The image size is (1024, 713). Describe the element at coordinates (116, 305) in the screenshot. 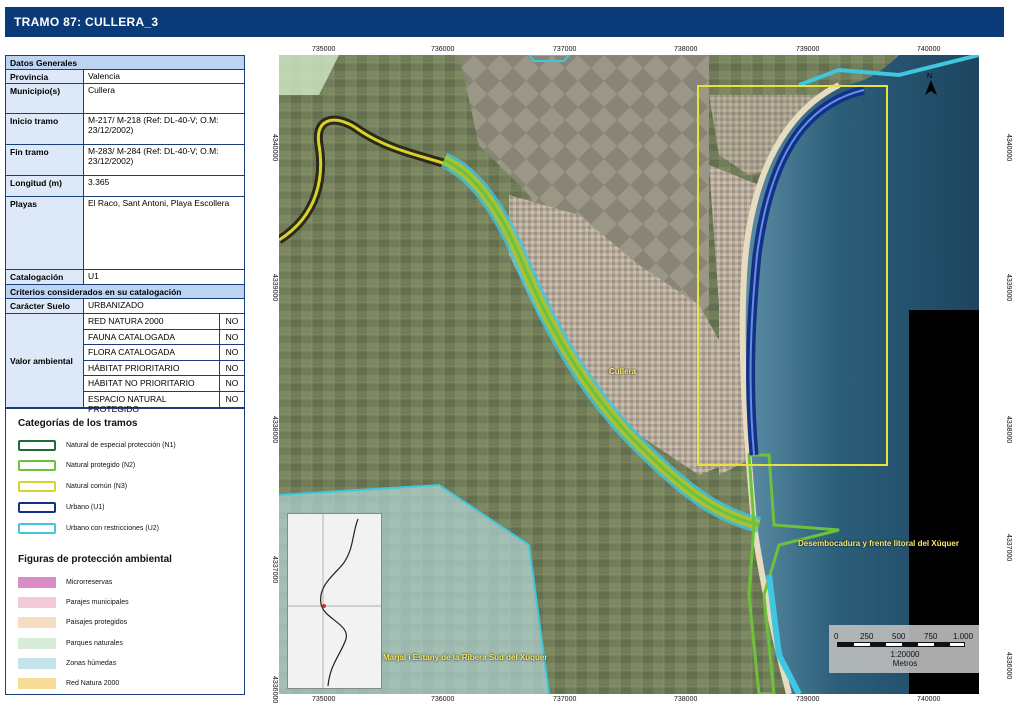

I see `row-value: URBANIZADO` at that location.